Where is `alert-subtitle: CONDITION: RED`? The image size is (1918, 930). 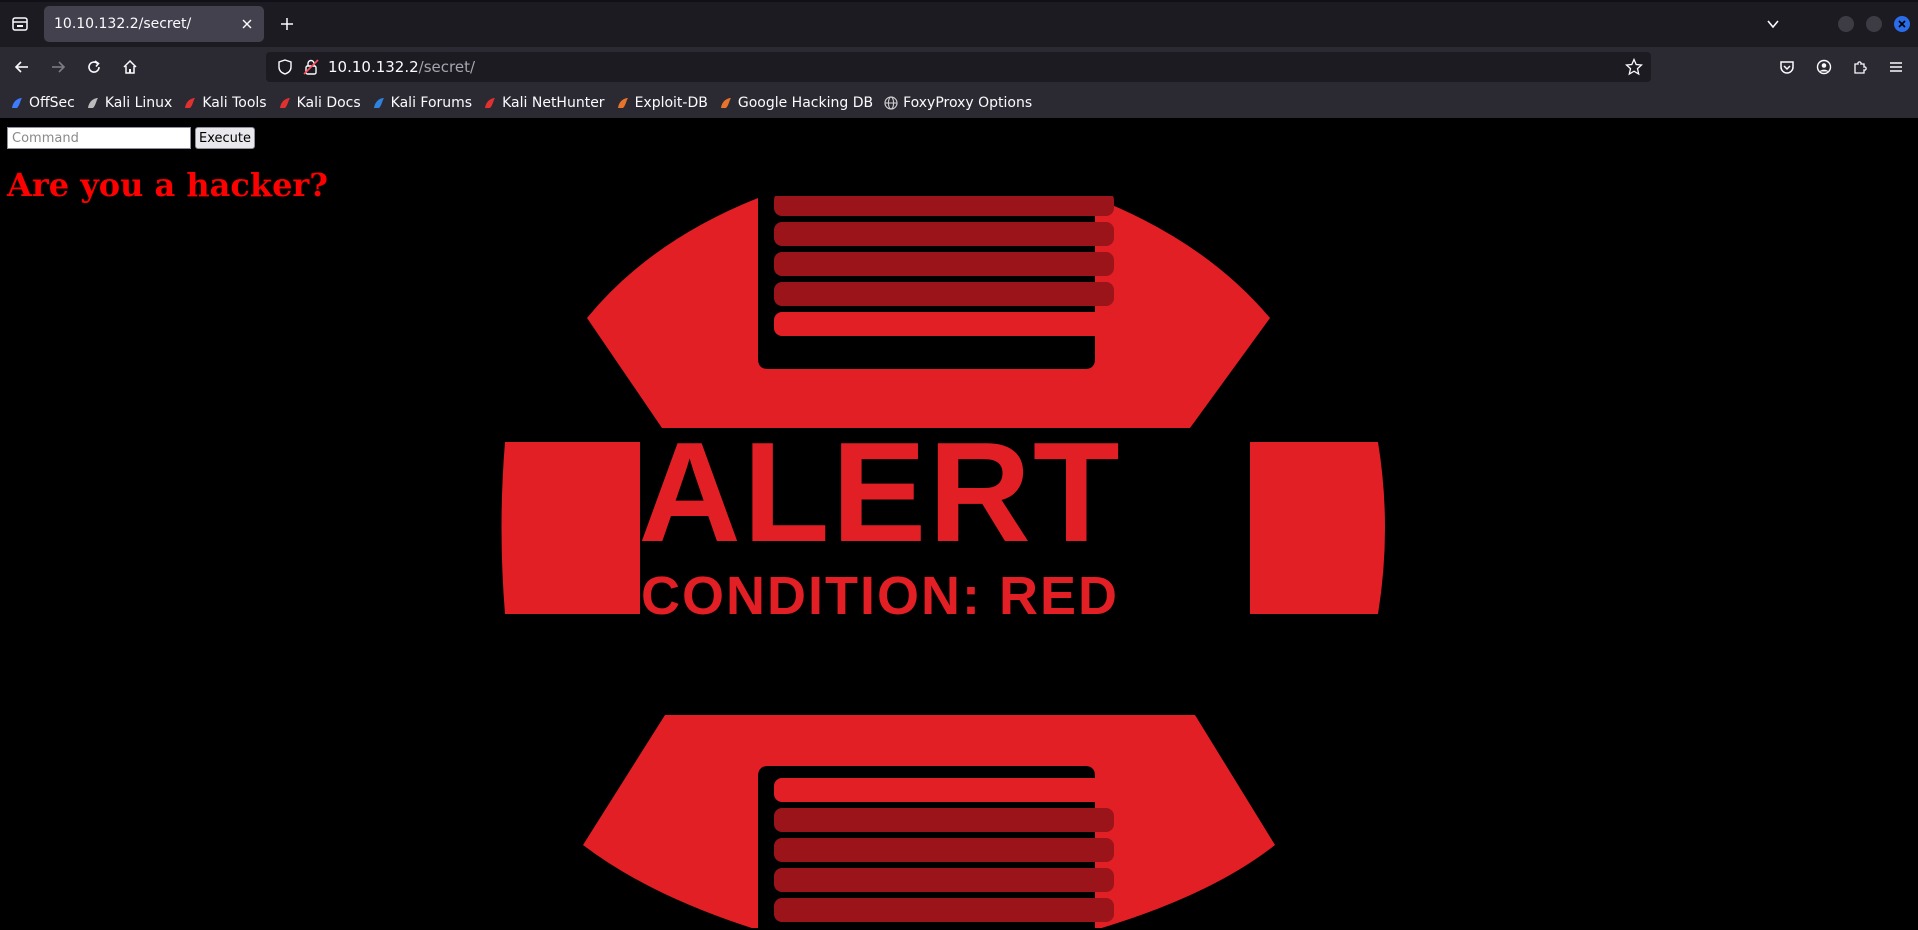 alert-subtitle: CONDITION: RED is located at coordinates (880, 596).